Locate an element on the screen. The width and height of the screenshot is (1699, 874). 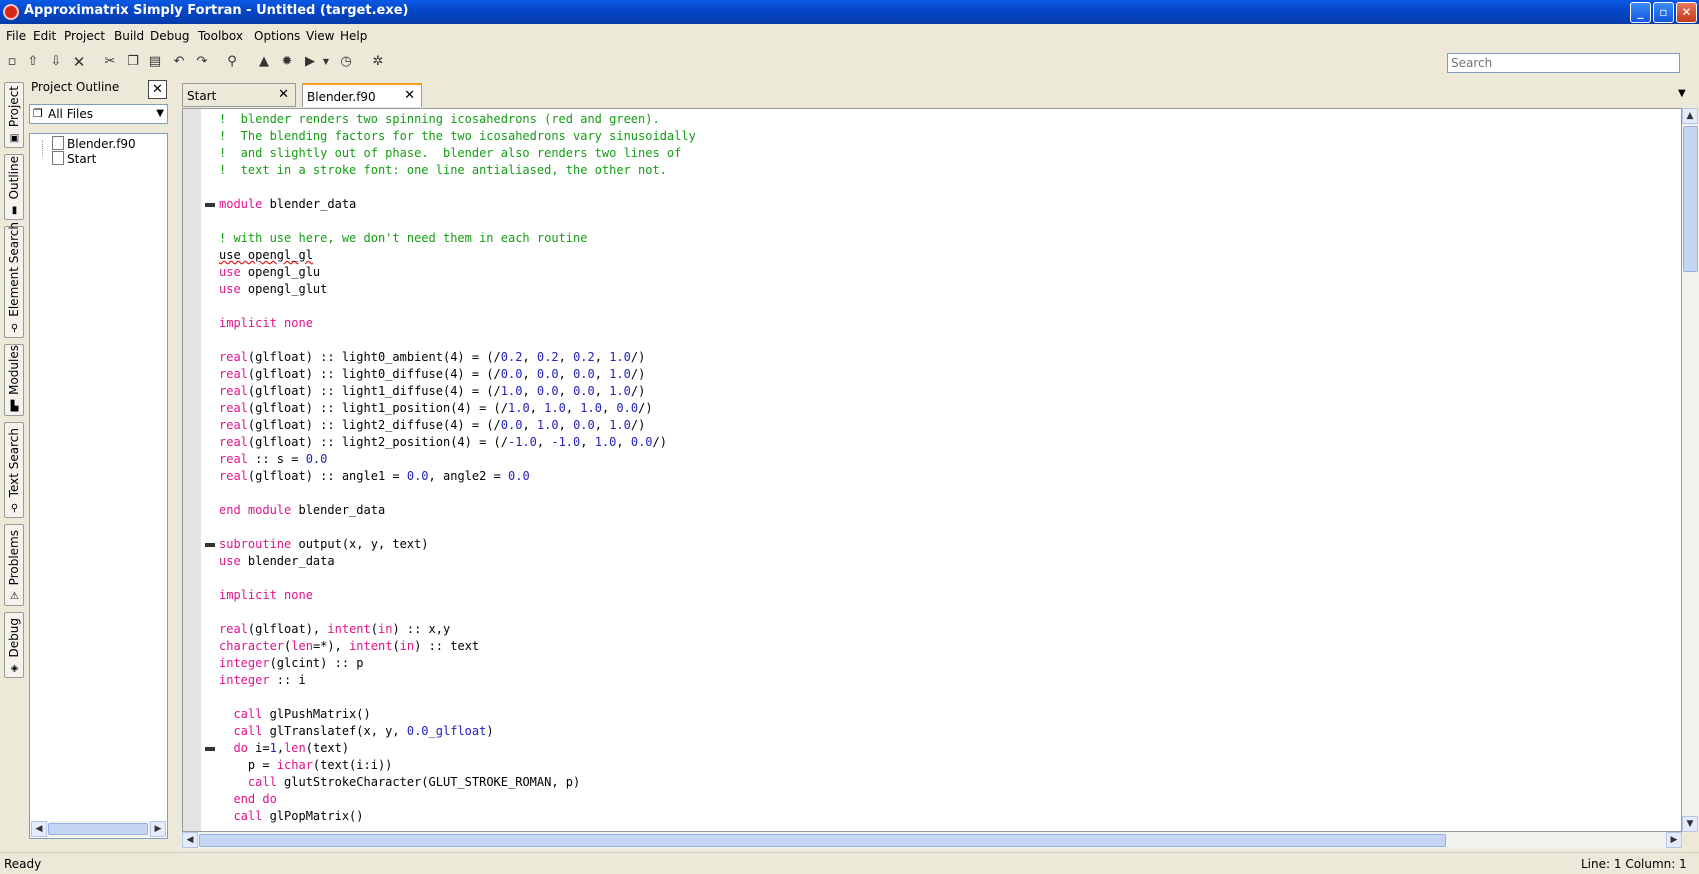
menu-build: Build is located at coordinates (129, 36).